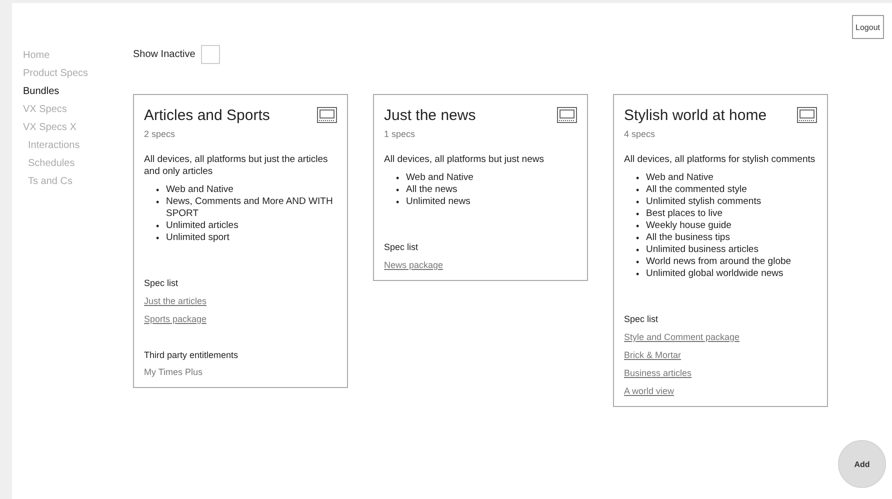 The image size is (892, 499). What do you see at coordinates (689, 226) in the screenshot?
I see `feature-item: Weekly house guide` at bounding box center [689, 226].